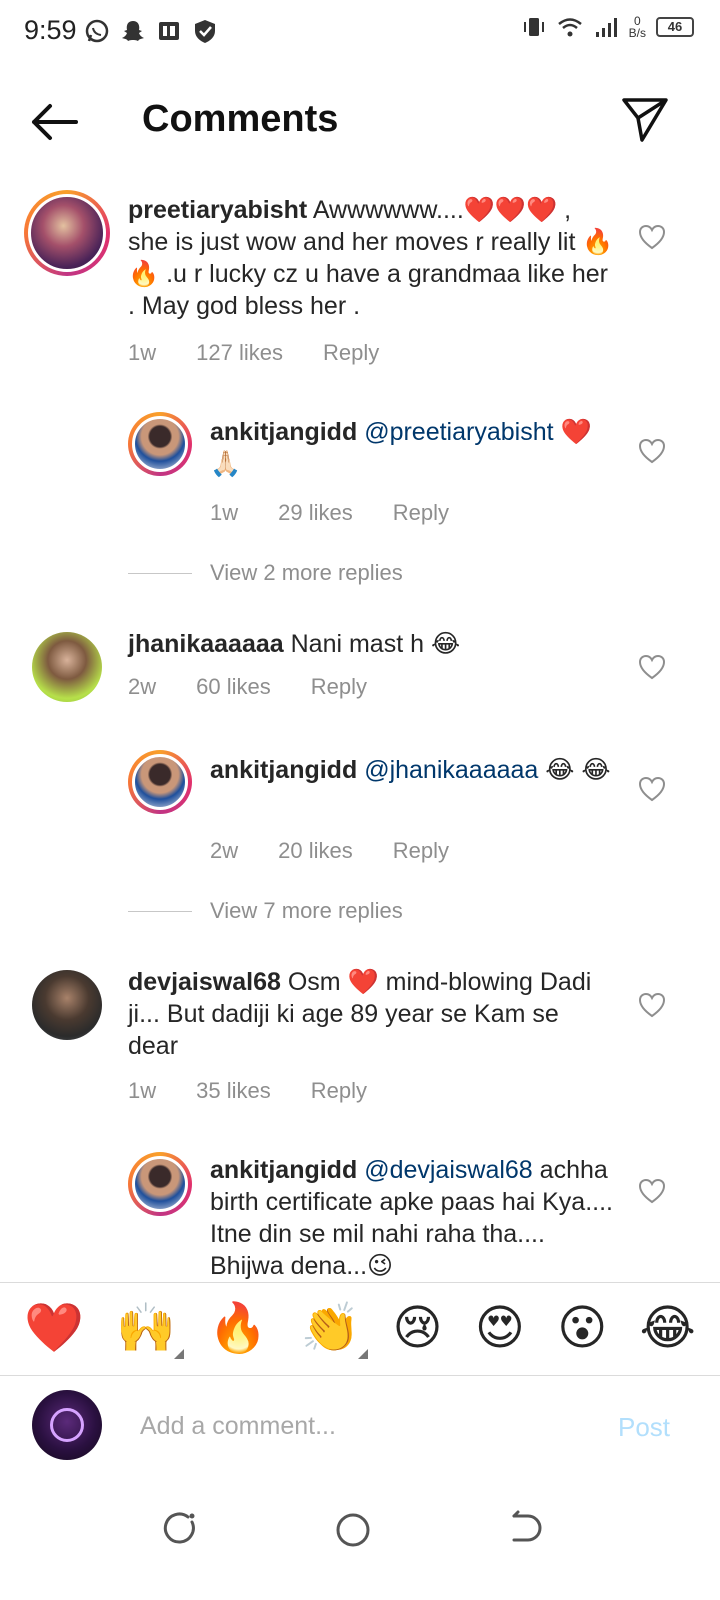 This screenshot has height=1600, width=720. What do you see at coordinates (569, 27) in the screenshot?
I see `wifi-icon` at bounding box center [569, 27].